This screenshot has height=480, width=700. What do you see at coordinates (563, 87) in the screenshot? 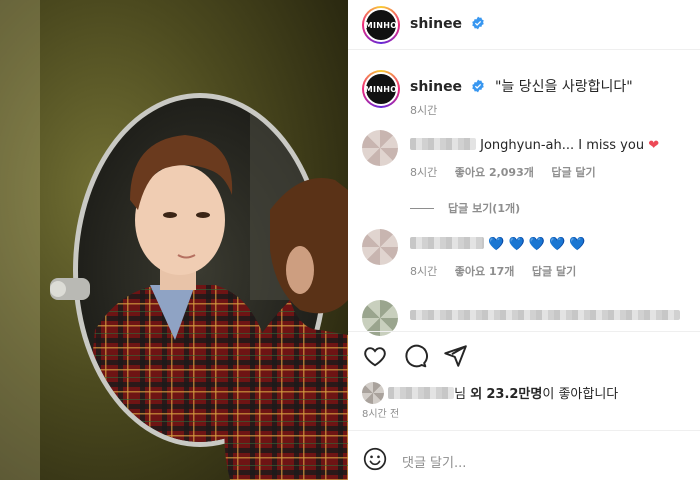
I see `caption-text: "늘 당신을 사랑합니다"` at bounding box center [563, 87].